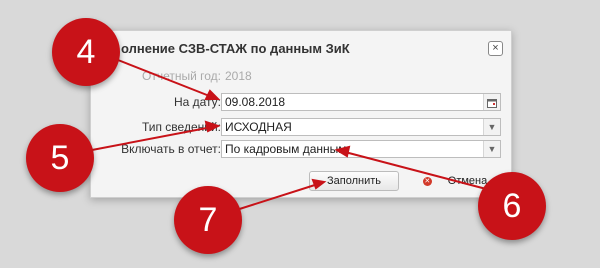 The height and width of the screenshot is (268, 600). What do you see at coordinates (60, 158) in the screenshot?
I see `callout-badge-5: 5` at bounding box center [60, 158].